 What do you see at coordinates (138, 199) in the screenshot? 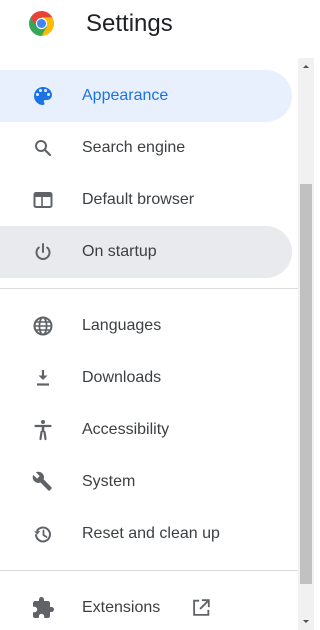
I see `sidebar-item-label: Default browser` at bounding box center [138, 199].